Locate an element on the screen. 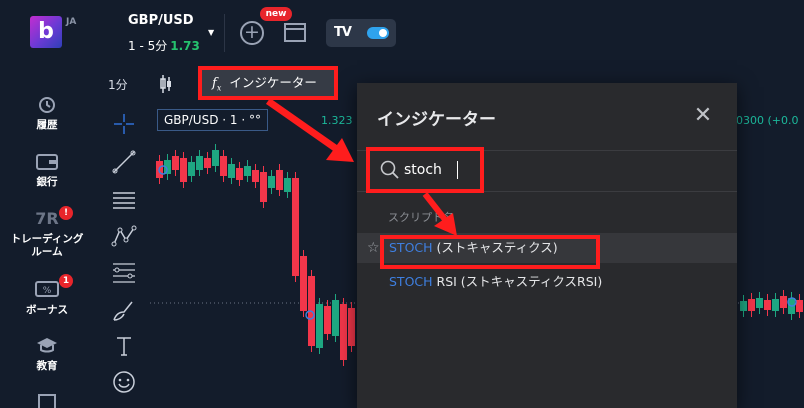 The image size is (804, 408). search-input is located at coordinates (441, 170).